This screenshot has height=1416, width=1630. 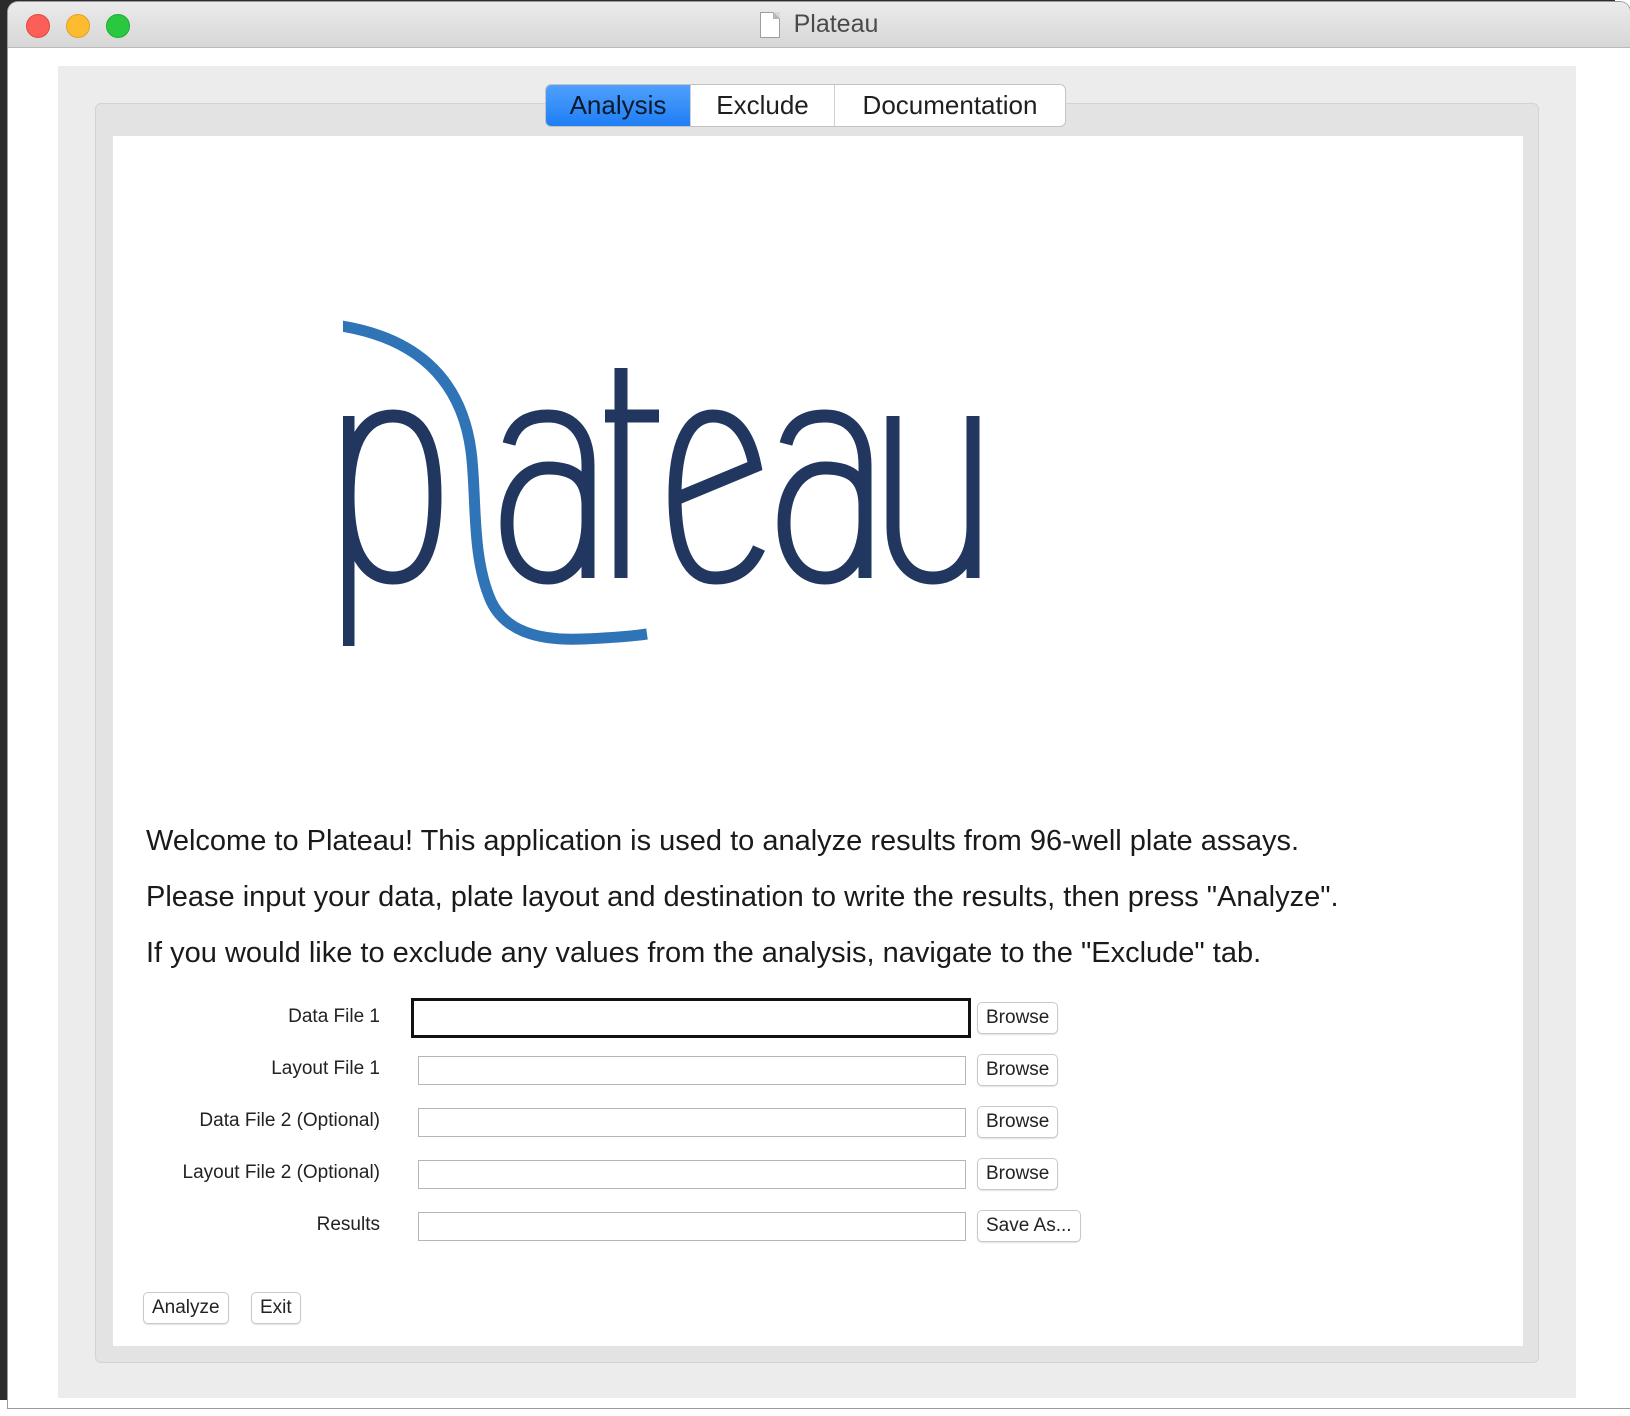 I want to click on tab-analysis: Analysis, so click(x=618, y=105).